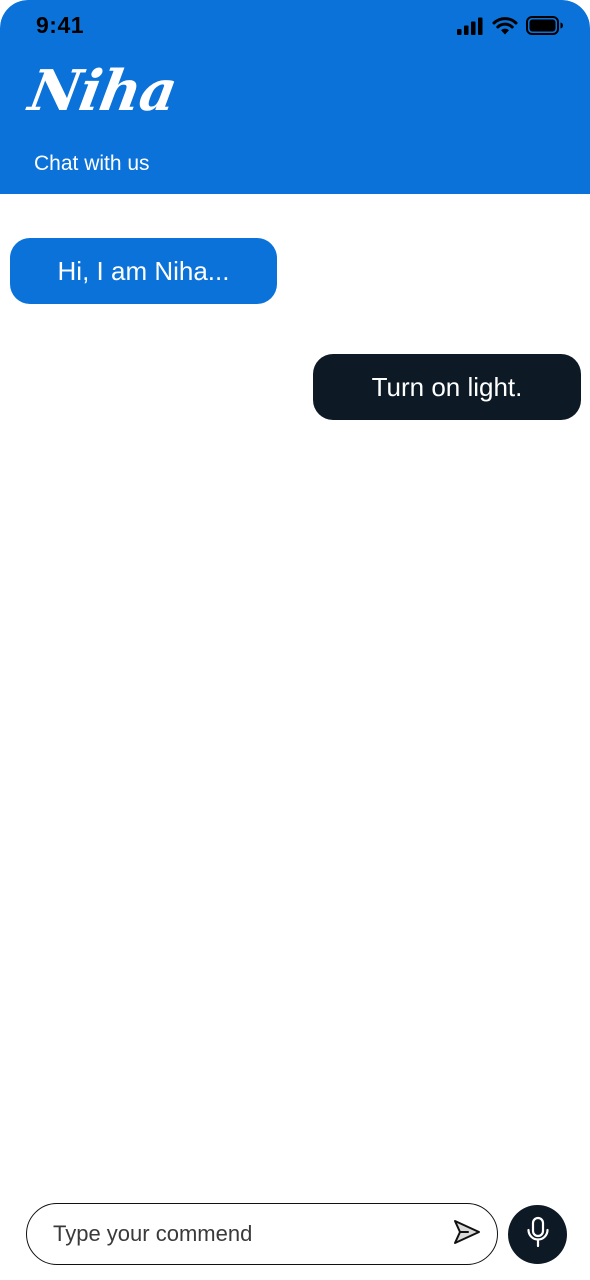  What do you see at coordinates (243, 1233) in the screenshot?
I see `message-input` at bounding box center [243, 1233].